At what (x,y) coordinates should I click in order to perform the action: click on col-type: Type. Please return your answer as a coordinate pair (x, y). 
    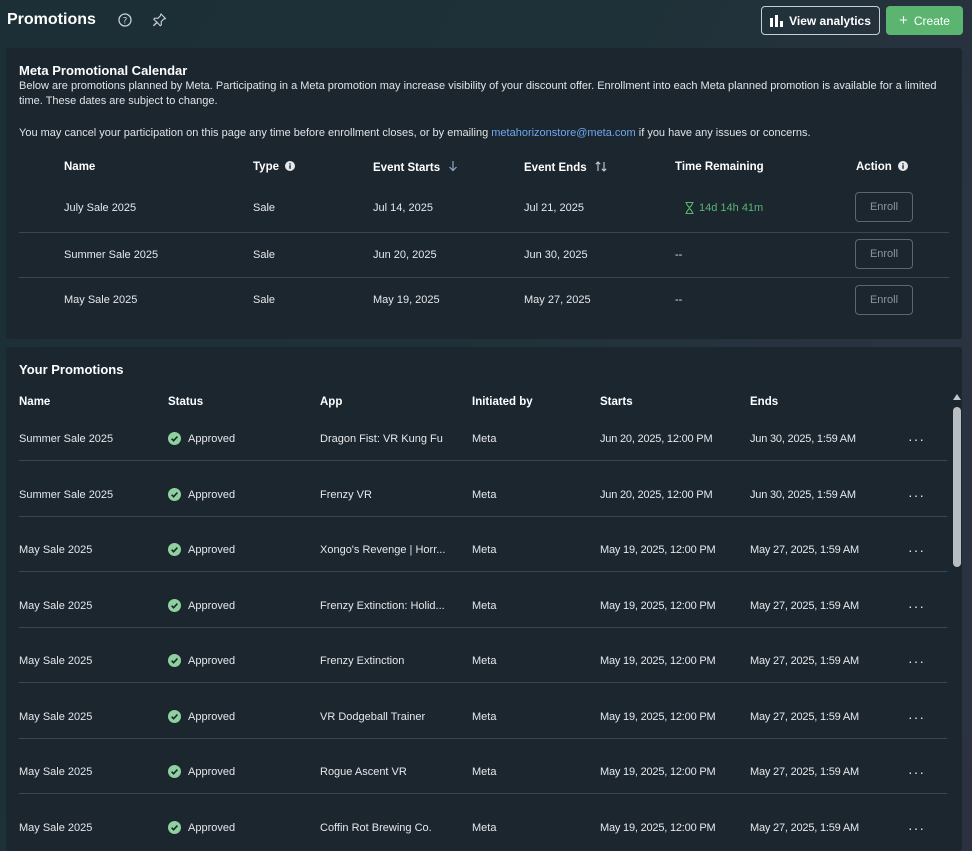
    Looking at the image, I should click on (274, 167).